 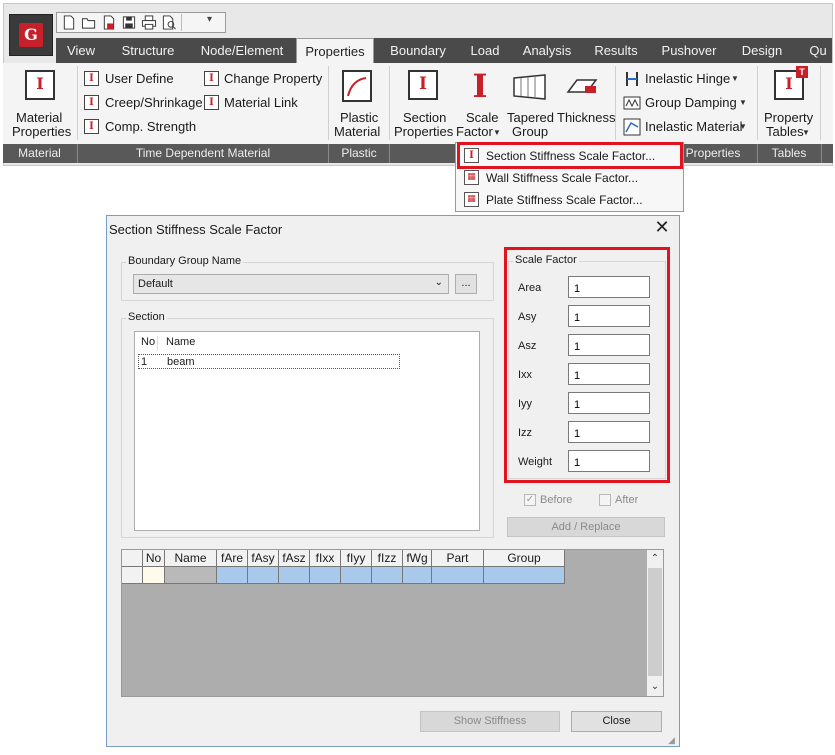 What do you see at coordinates (425, 117) in the screenshot?
I see `section-properties-label-1: Section` at bounding box center [425, 117].